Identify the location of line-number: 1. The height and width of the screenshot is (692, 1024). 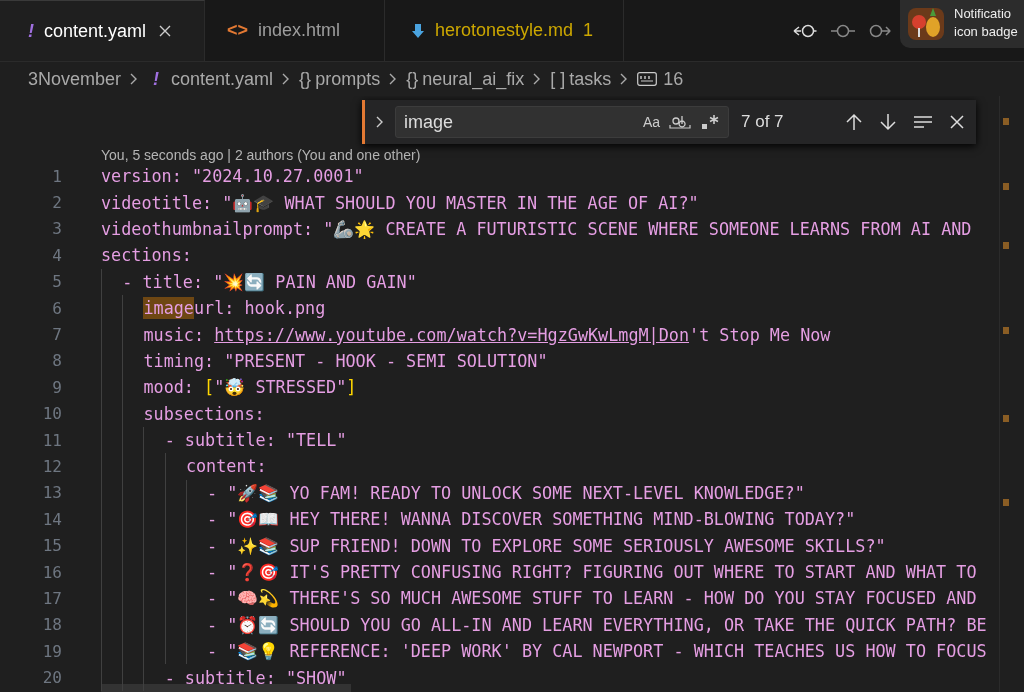
(56, 176).